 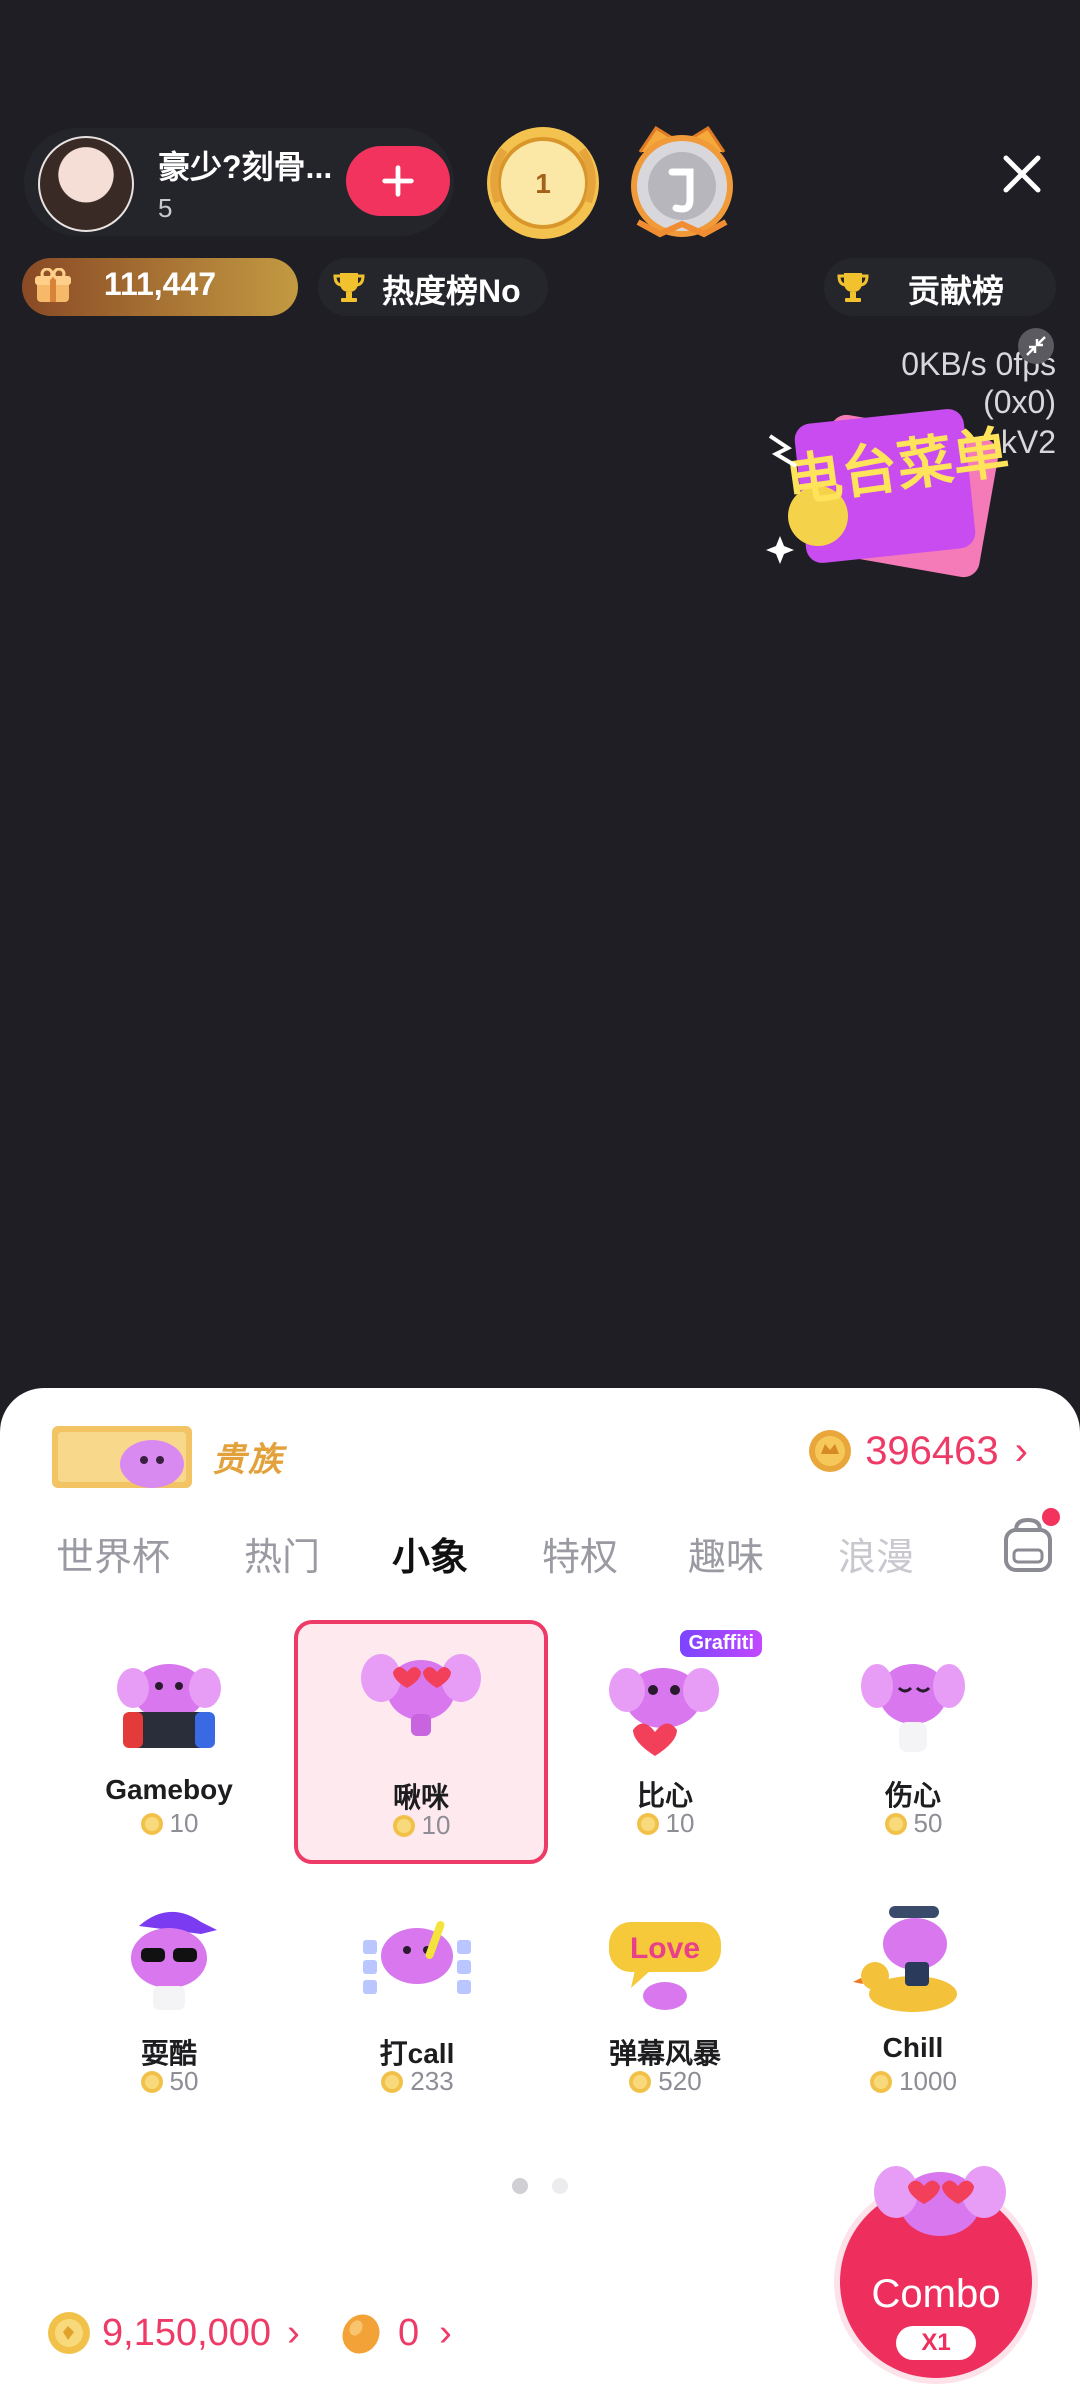 I want to click on elephant-heart-icon, so click(x=664, y=1712).